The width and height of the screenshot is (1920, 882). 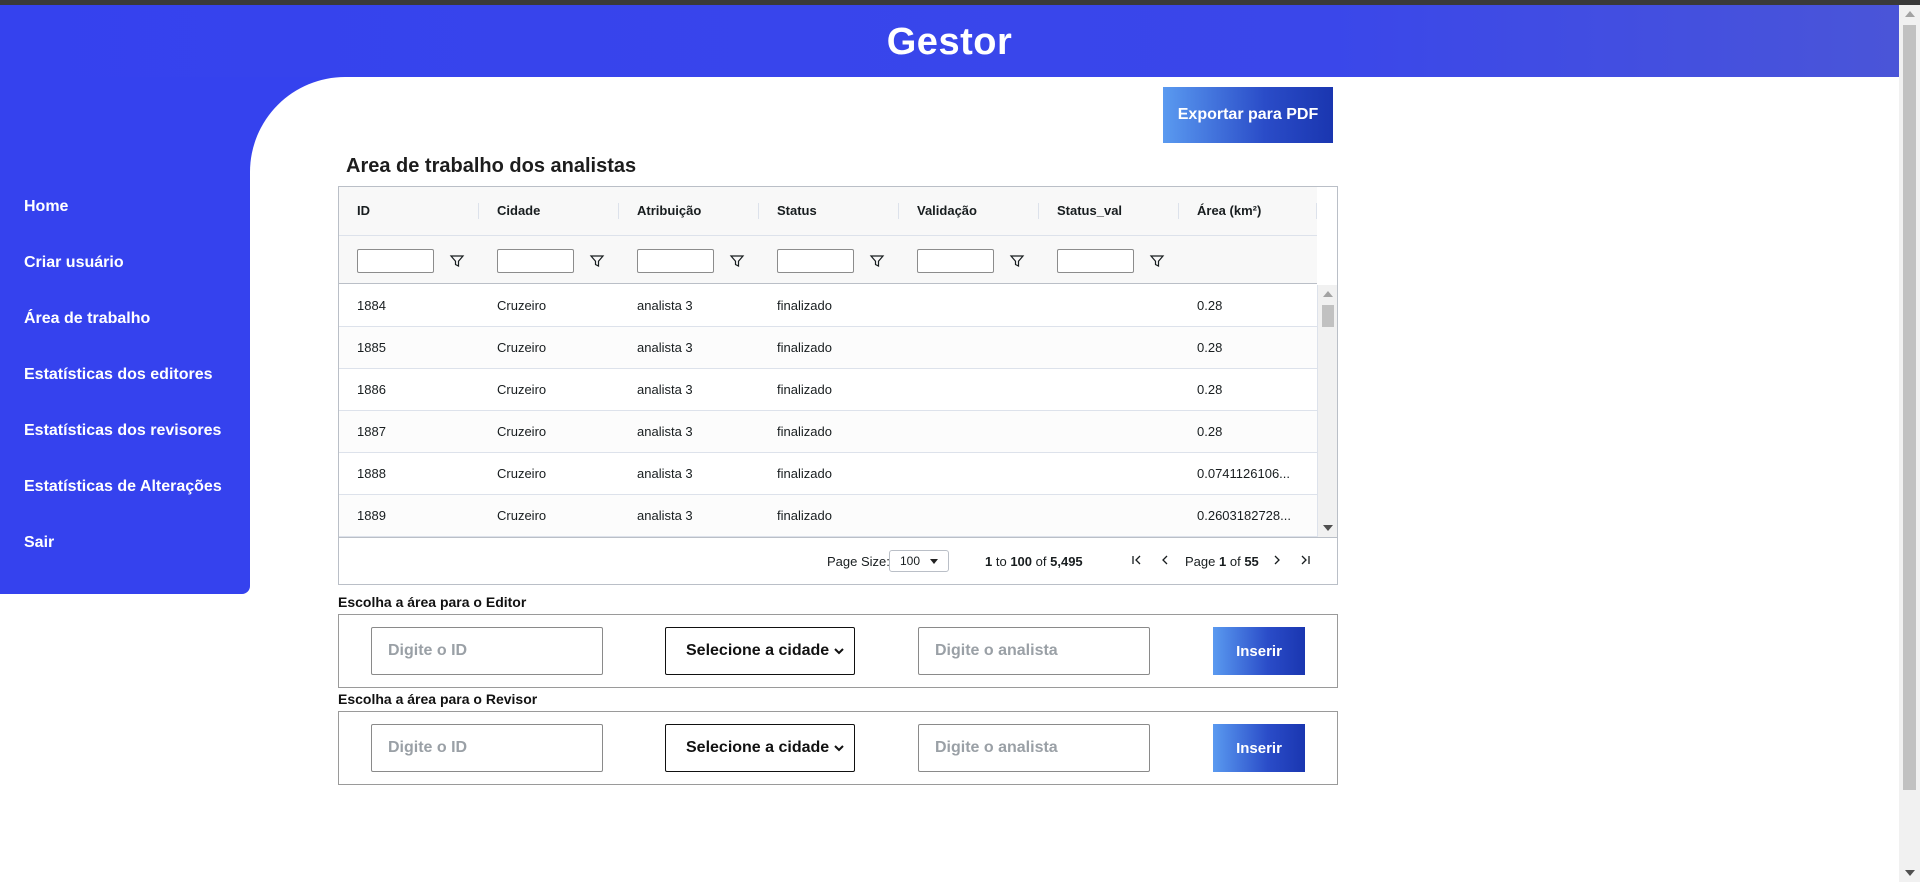 What do you see at coordinates (123, 281) in the screenshot?
I see `sidebar-item-criar-usuario: Criar usuário` at bounding box center [123, 281].